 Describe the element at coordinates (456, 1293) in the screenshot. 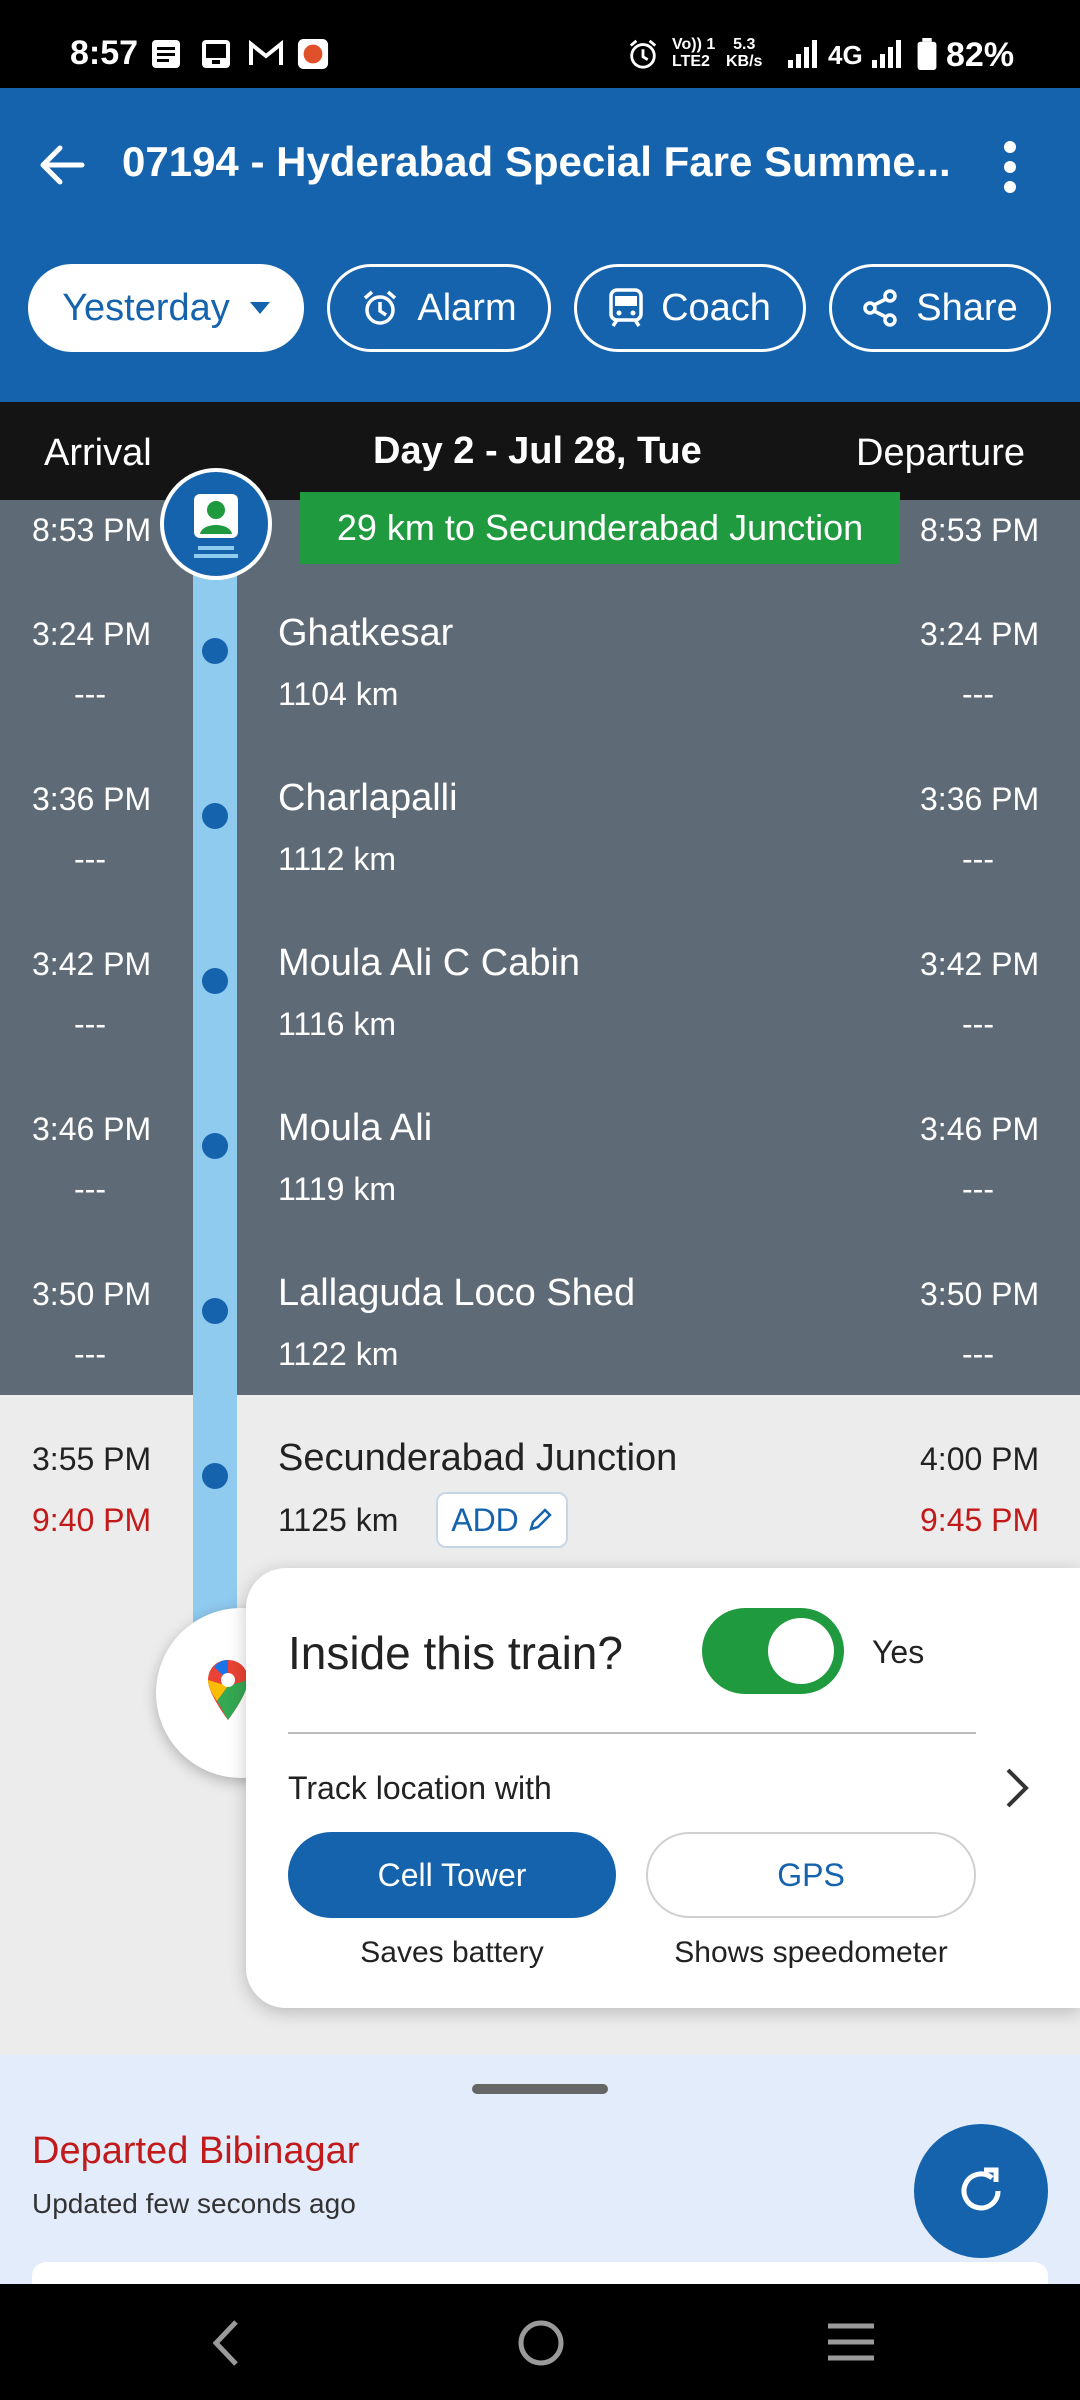

I see `station-name: Lallaguda Loco Shed` at that location.